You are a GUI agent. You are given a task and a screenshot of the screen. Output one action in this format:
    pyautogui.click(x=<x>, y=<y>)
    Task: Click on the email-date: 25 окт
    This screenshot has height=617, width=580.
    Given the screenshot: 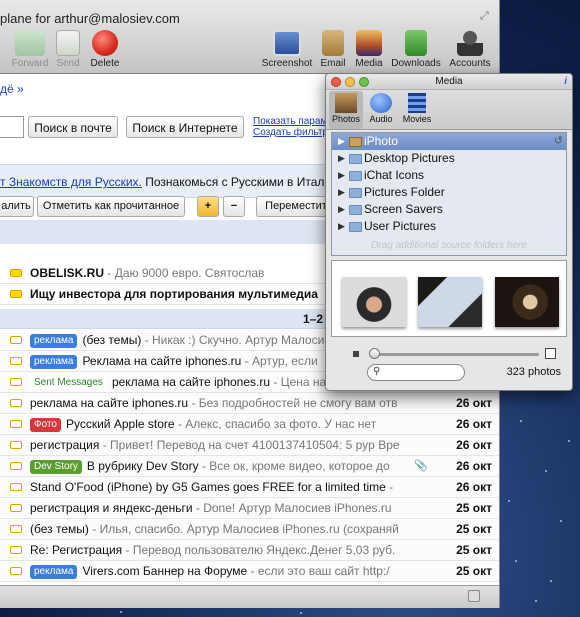 What is the action you would take?
    pyautogui.click(x=471, y=550)
    